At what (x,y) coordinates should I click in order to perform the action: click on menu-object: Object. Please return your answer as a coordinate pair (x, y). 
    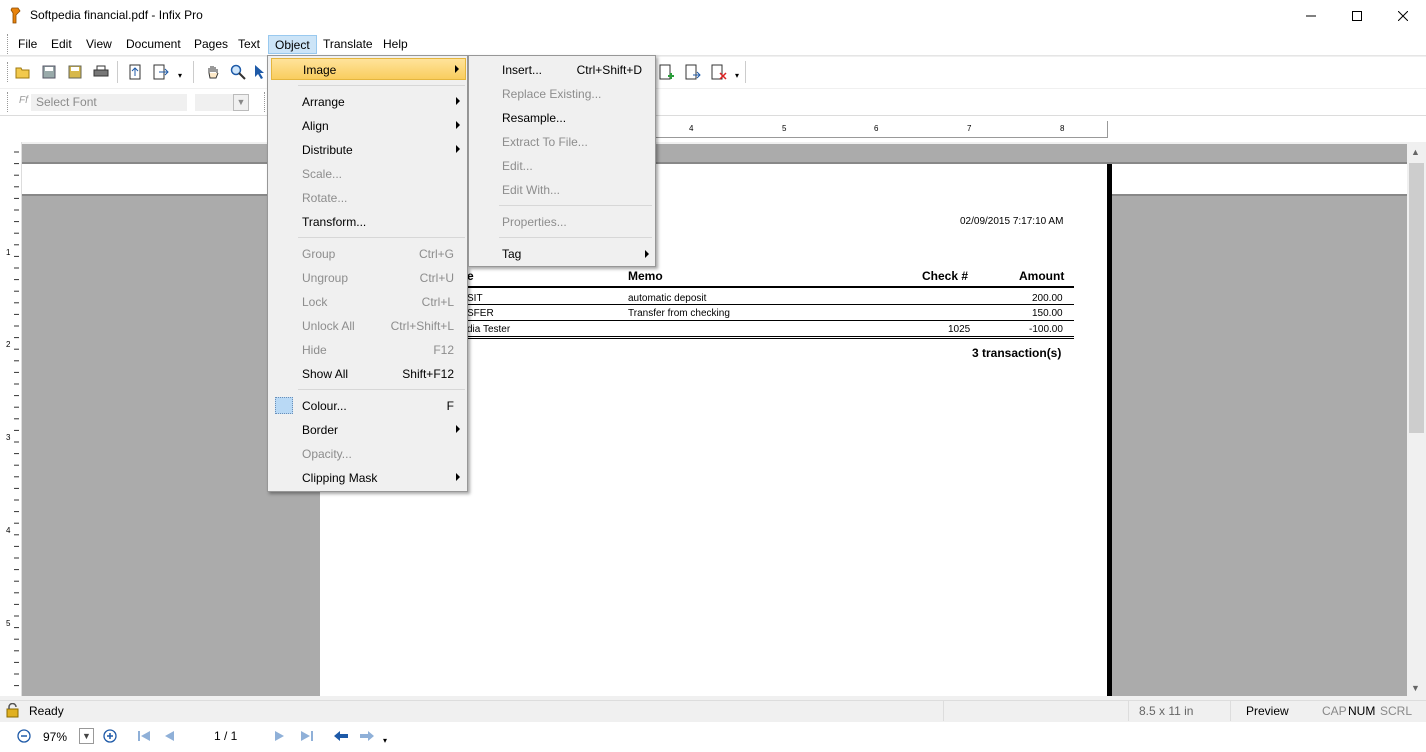
    Looking at the image, I should click on (292, 44).